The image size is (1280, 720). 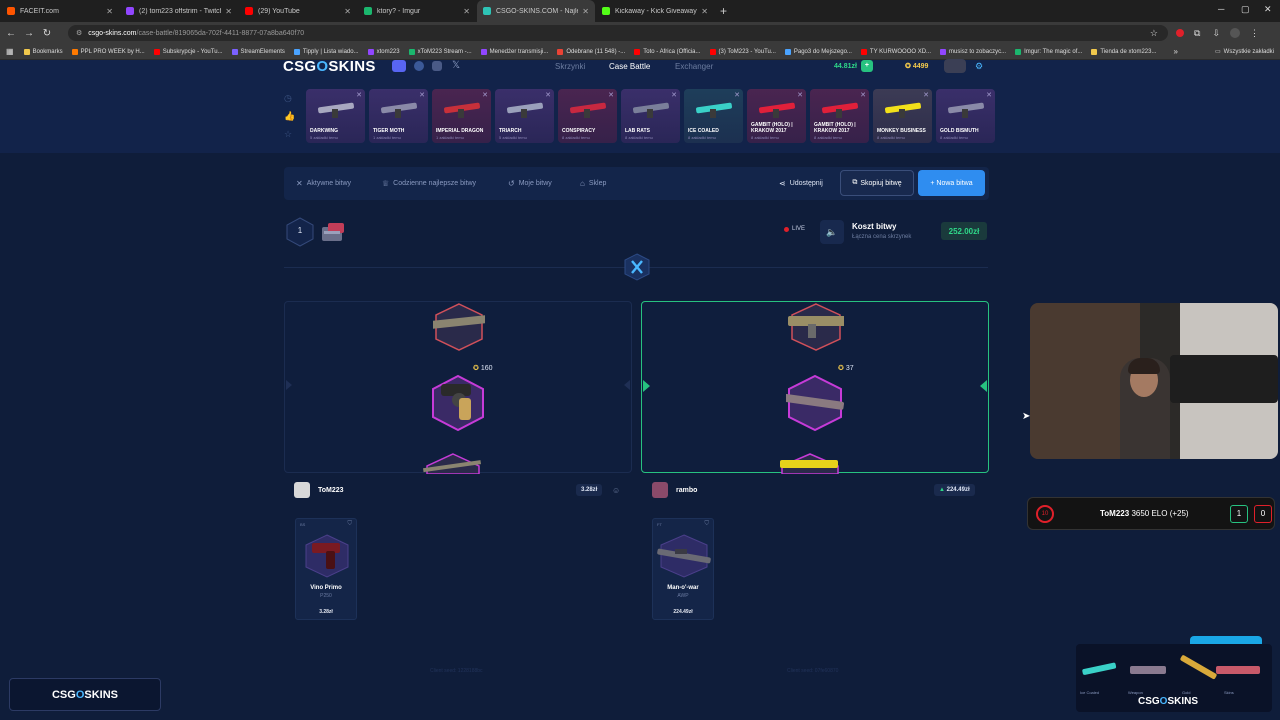 What do you see at coordinates (179, 11) in the screenshot?
I see `browser-tab: (2) tom223 offstrim - Twitch ✕` at bounding box center [179, 11].